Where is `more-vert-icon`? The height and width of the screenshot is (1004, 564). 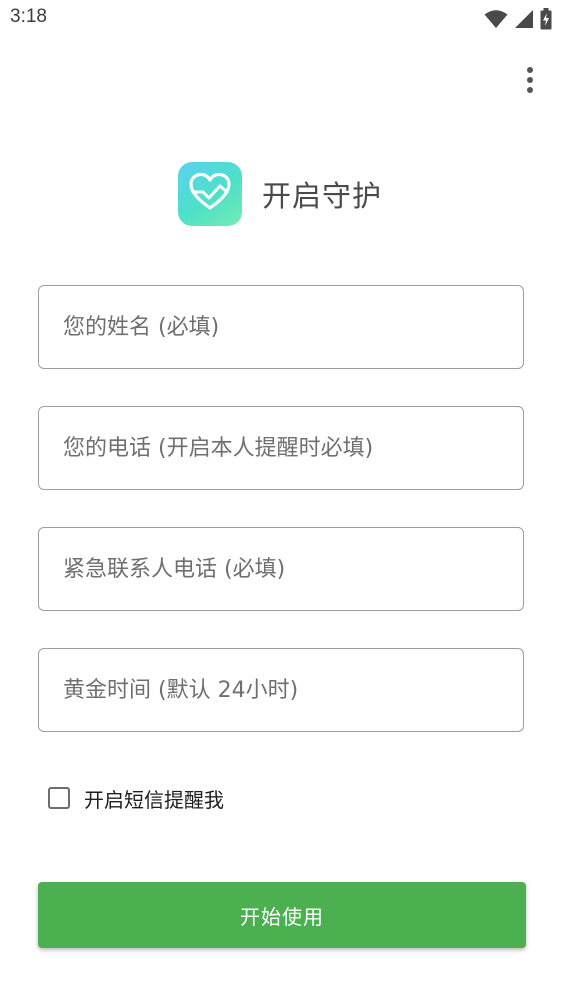
more-vert-icon is located at coordinates (530, 82).